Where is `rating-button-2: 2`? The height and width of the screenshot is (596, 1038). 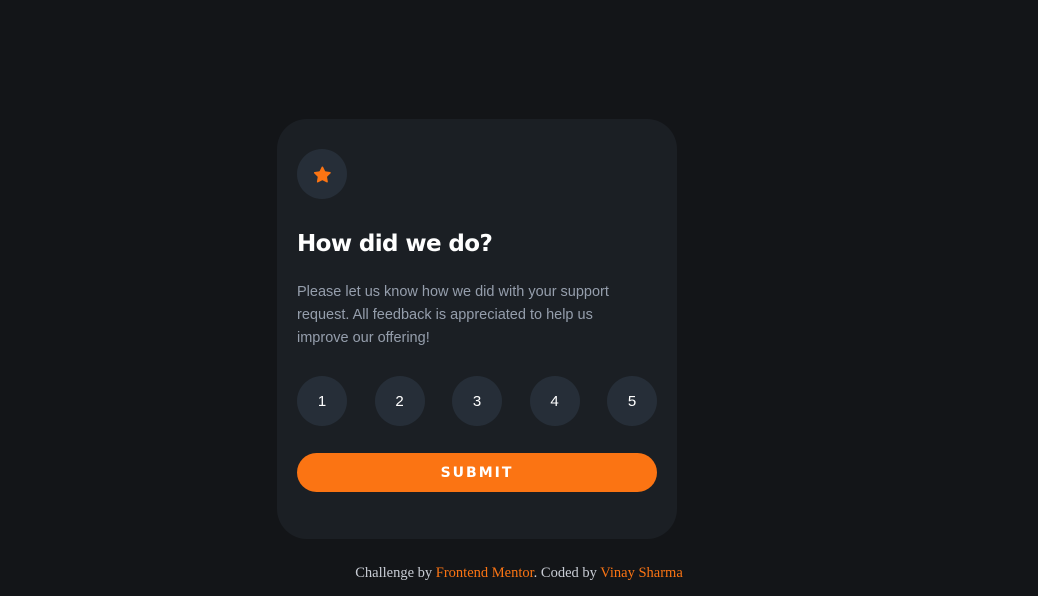
rating-button-2: 2 is located at coordinates (399, 401).